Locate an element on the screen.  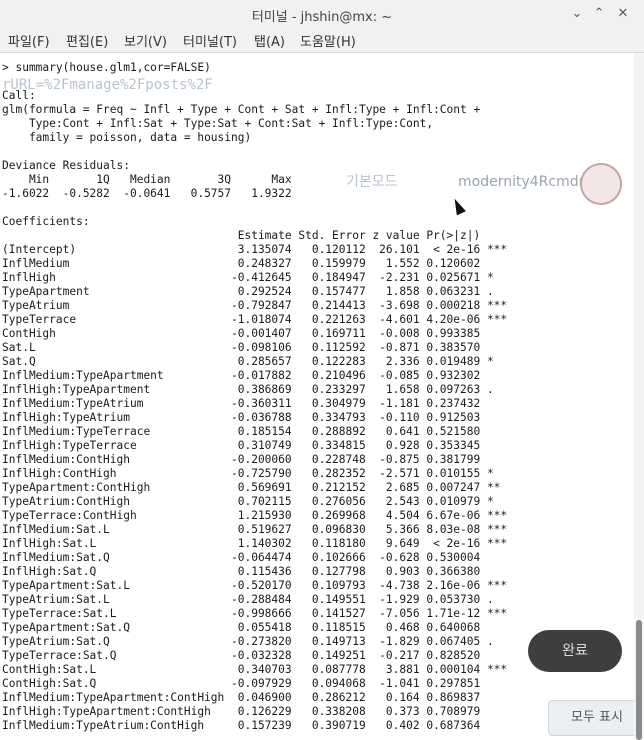
menu-terminal: 터미널(T) is located at coordinates (210, 40).